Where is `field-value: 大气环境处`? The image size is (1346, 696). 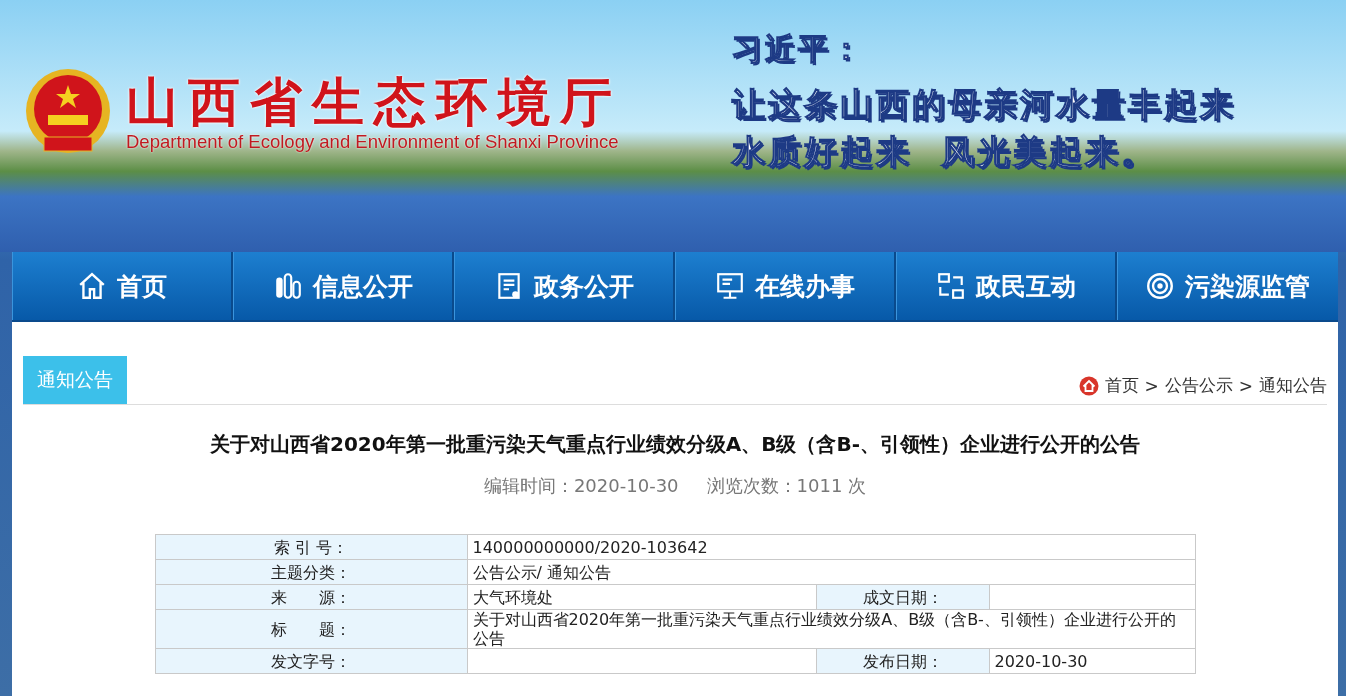 field-value: 大气环境处 is located at coordinates (641, 597).